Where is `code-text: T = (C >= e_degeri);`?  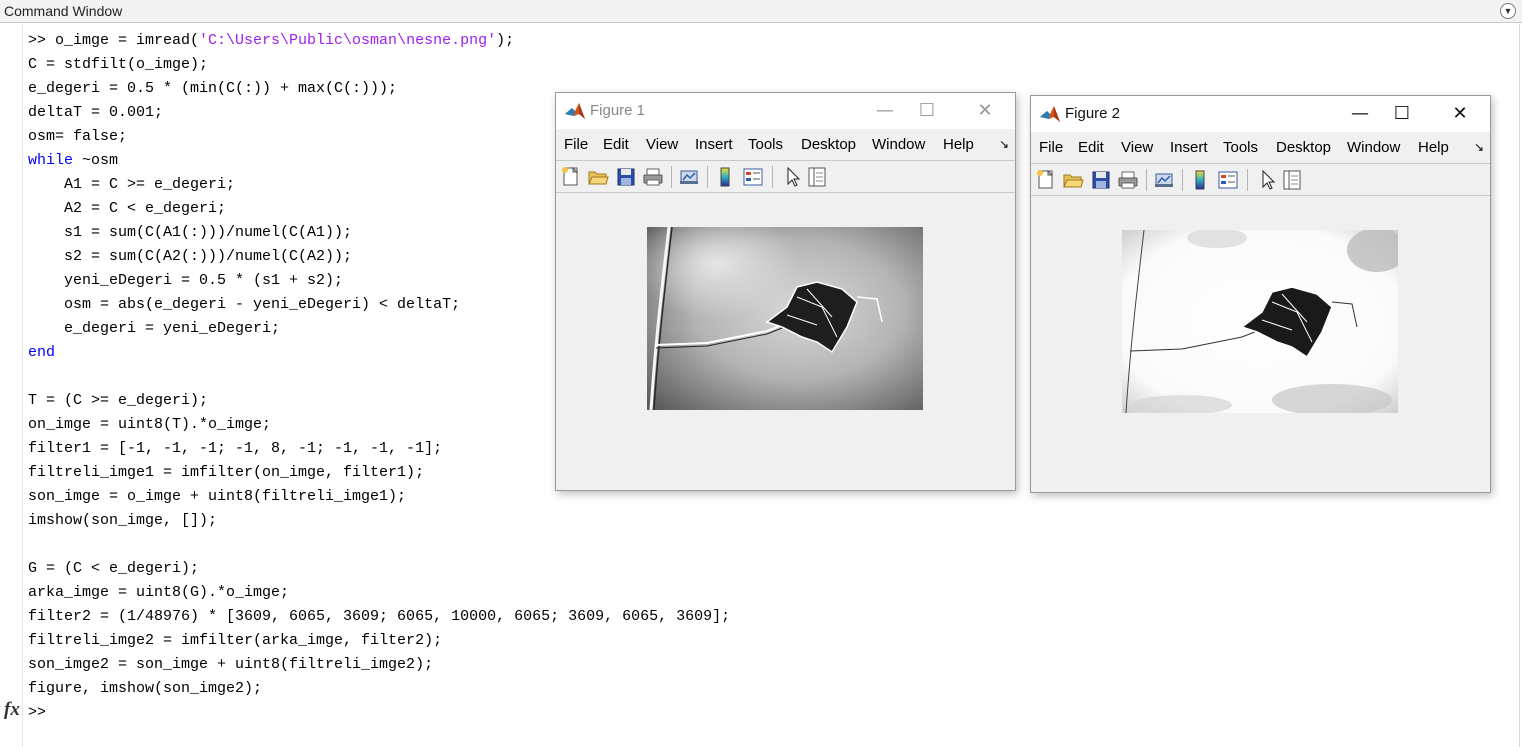 code-text: T = (C >= e_degeri); is located at coordinates (118, 400).